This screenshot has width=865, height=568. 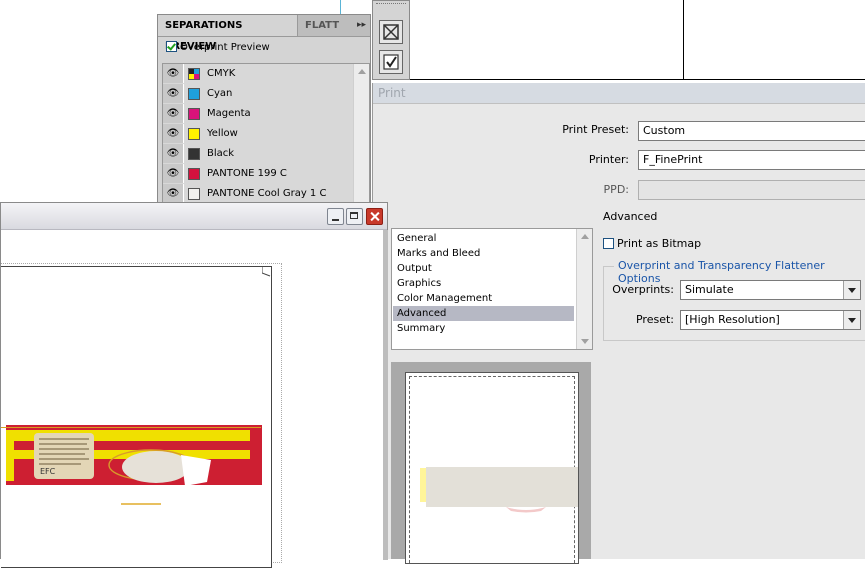 I want to click on category-item: Advanced, so click(x=483, y=313).